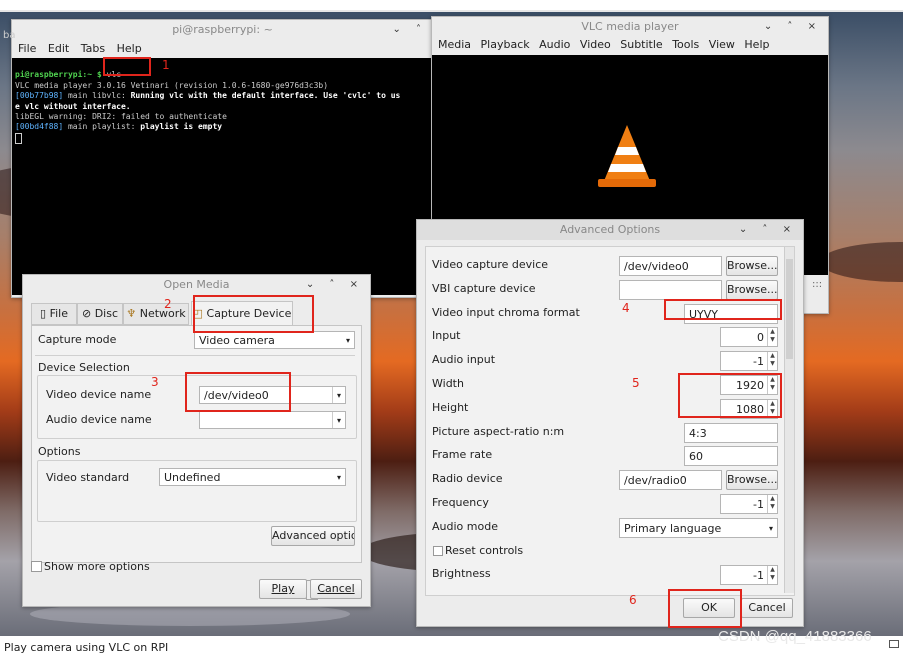 The image size is (903, 656). I want to click on terminal-title: pi@raspberrypi: ~, so click(222, 29).